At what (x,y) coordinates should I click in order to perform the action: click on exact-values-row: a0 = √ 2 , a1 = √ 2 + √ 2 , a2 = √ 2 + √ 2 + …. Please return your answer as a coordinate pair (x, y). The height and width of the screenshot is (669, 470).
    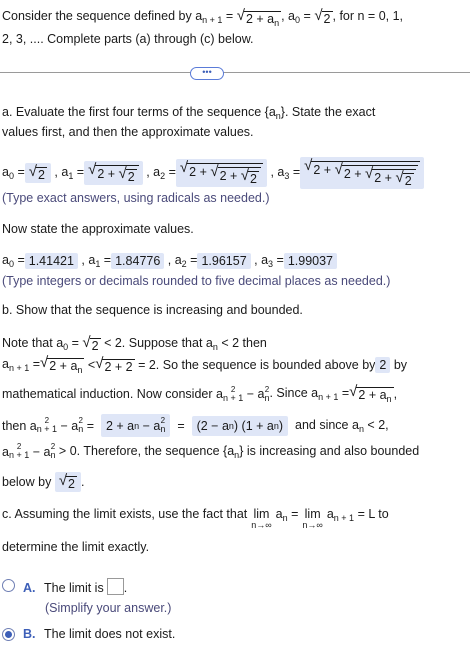
    Looking at the image, I should click on (213, 173).